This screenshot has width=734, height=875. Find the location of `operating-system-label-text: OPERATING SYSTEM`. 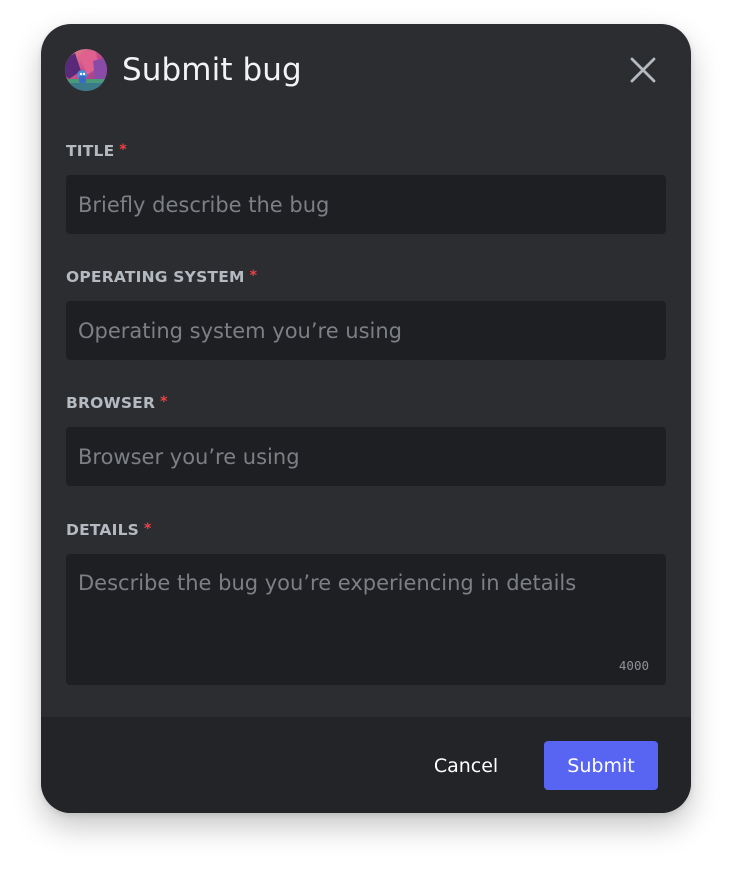

operating-system-label-text: OPERATING SYSTEM is located at coordinates (155, 277).